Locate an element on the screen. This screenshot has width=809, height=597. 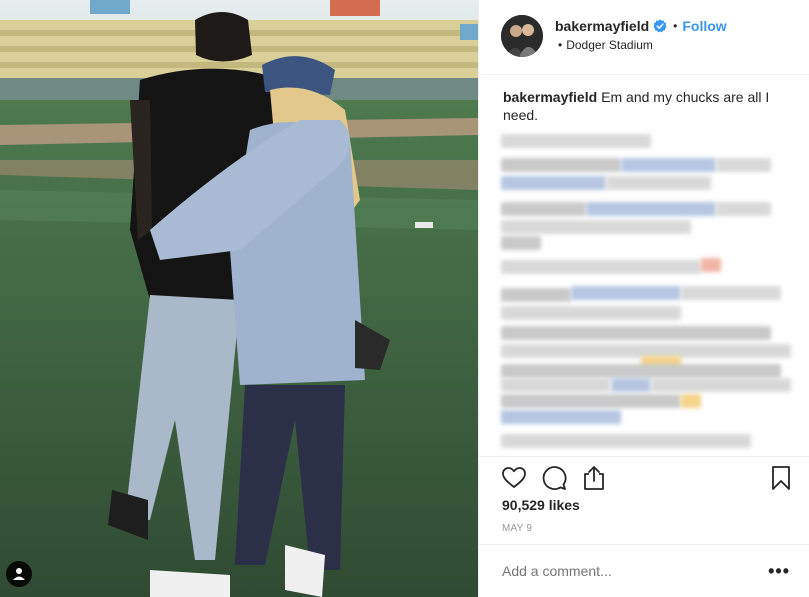
avatar-image is located at coordinates (522, 36).